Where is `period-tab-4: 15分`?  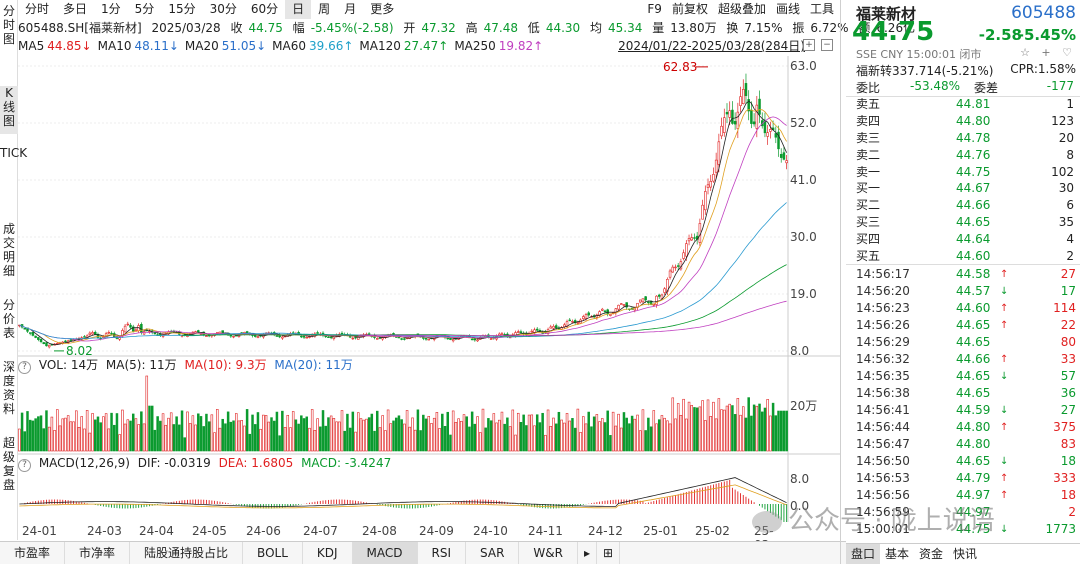 period-tab-4: 15分 is located at coordinates (181, 9).